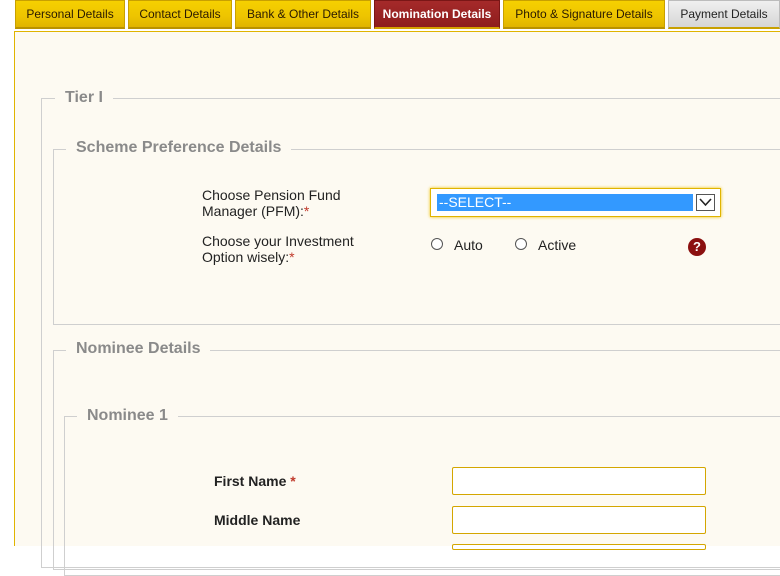  Describe the element at coordinates (84, 98) in the screenshot. I see `tier-legend: Tier I` at that location.